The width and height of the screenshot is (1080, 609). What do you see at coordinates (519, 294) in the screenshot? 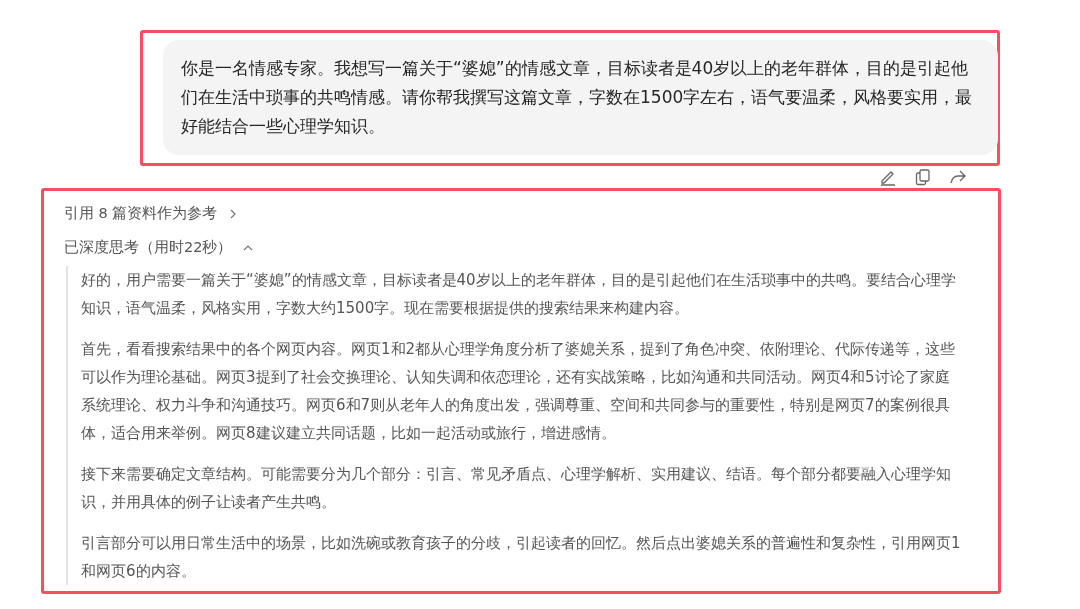
I see `thought-paragraph: 好的，用户需要一篇关于“婆媳”的情感文章，目标读者是40岁以上的老年群体，目的是引起他们在生活琐事中的共鸣。要结合心理学知识，语气温柔，风格实用，字数大约1500字。现在需要根据提供的搜索结果来构建内容。` at bounding box center [519, 294].